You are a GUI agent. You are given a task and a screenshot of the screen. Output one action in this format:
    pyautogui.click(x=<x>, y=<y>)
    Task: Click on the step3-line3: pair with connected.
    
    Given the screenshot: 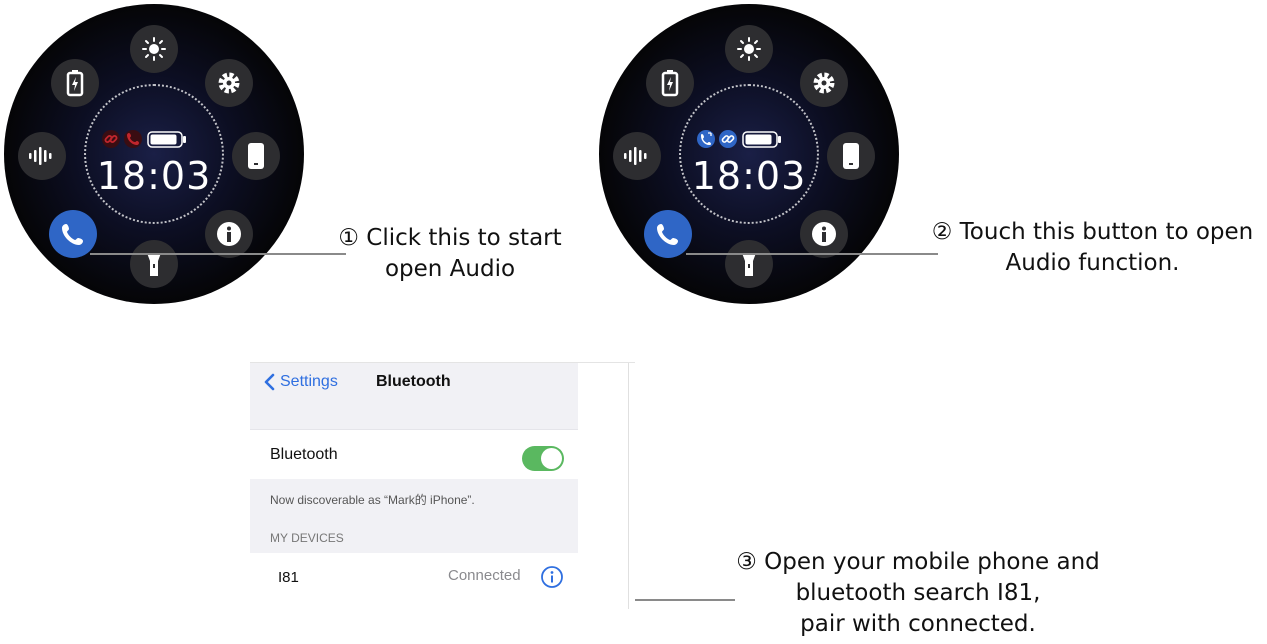 What is the action you would take?
    pyautogui.click(x=918, y=624)
    